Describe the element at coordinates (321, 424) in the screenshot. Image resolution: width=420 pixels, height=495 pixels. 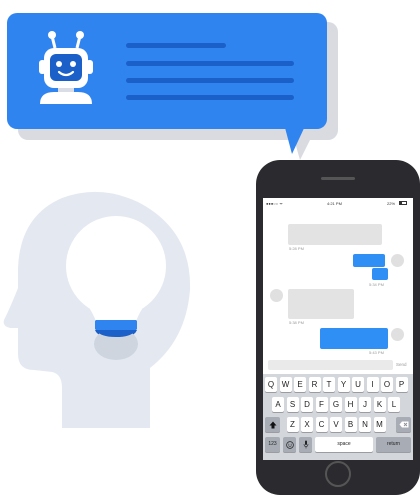
I see `key-c: C` at that location.